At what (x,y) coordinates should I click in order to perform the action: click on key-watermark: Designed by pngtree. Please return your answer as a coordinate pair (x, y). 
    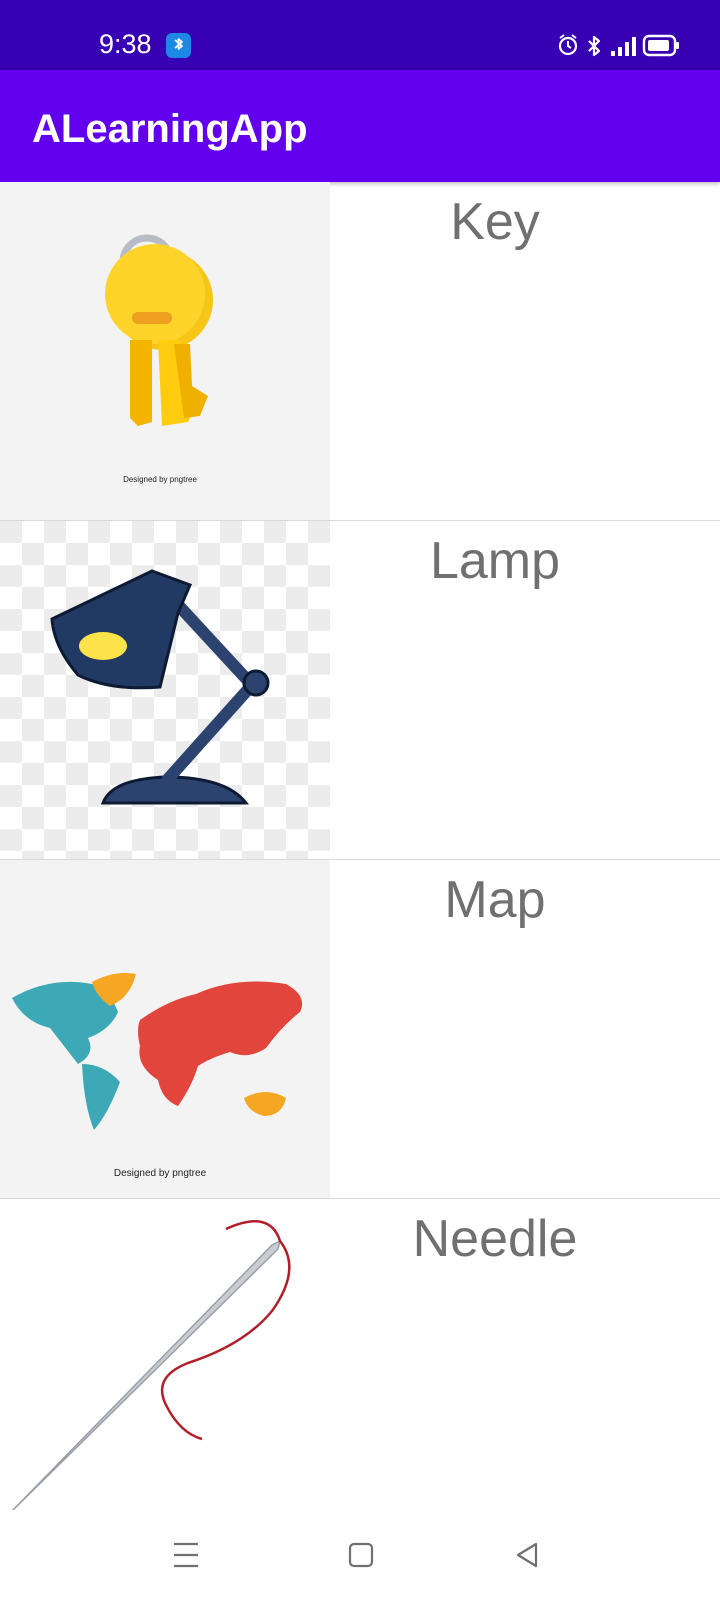
    Looking at the image, I should click on (160, 479).